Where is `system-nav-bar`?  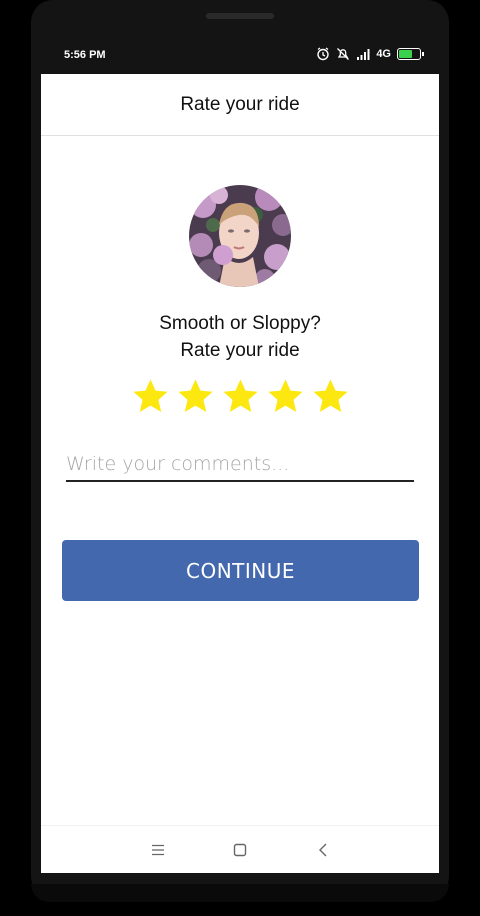
system-nav-bar is located at coordinates (240, 849).